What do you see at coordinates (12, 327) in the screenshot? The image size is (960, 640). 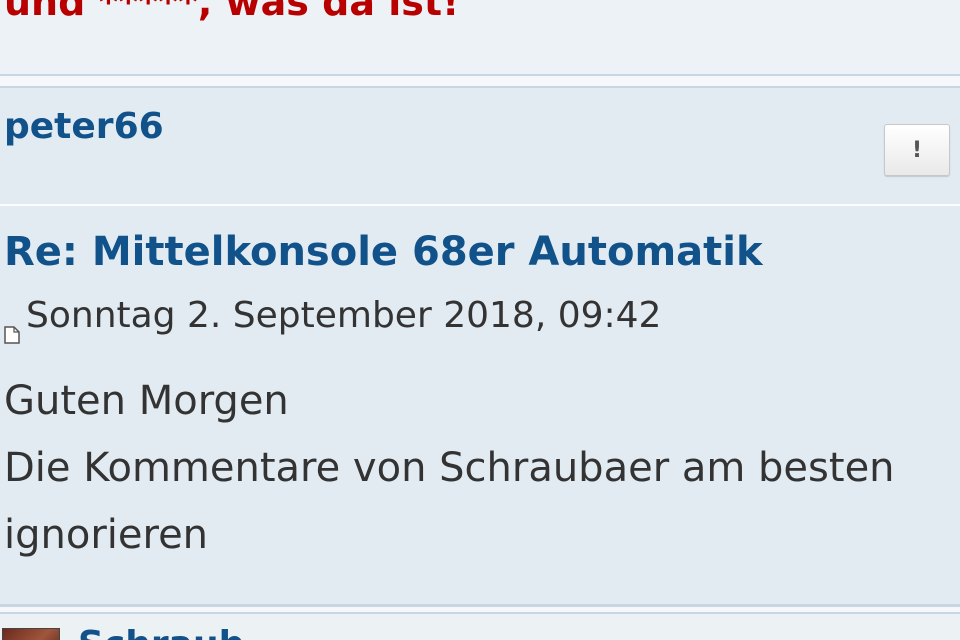 I see `post-icon` at bounding box center [12, 327].